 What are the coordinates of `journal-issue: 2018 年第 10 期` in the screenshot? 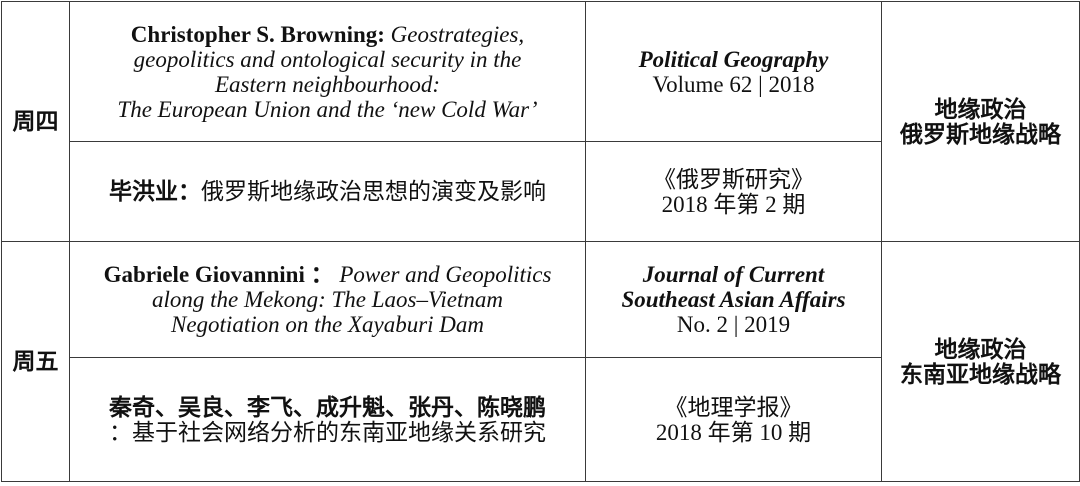 It's located at (733, 432).